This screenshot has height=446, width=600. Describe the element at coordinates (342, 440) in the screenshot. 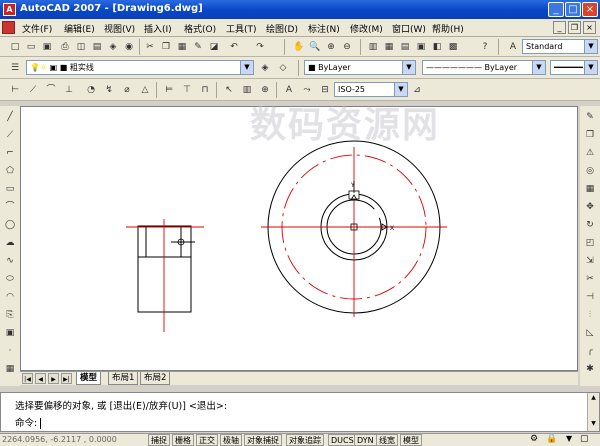

I see `ducs-toggle: DUCS` at that location.